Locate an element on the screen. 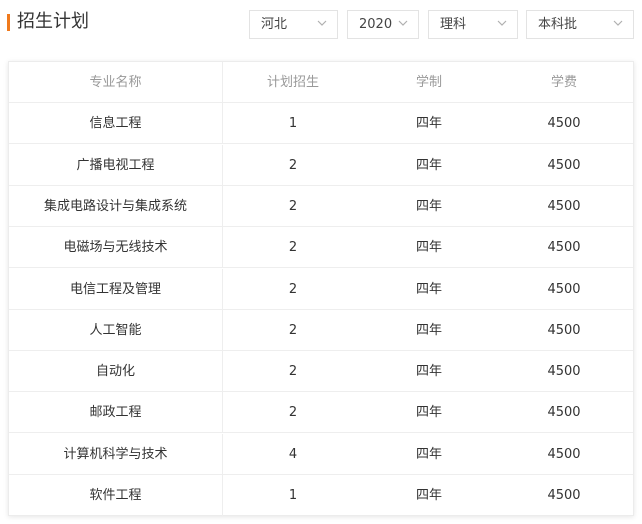 This screenshot has height=524, width=642. column-header-duration: 学制 is located at coordinates (428, 82).